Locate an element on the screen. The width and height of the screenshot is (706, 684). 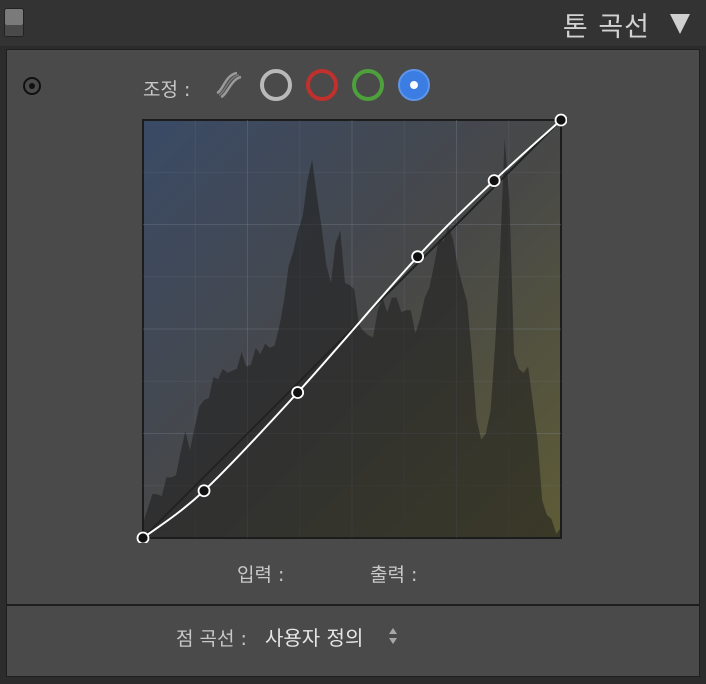
green-channel-button is located at coordinates (368, 85).